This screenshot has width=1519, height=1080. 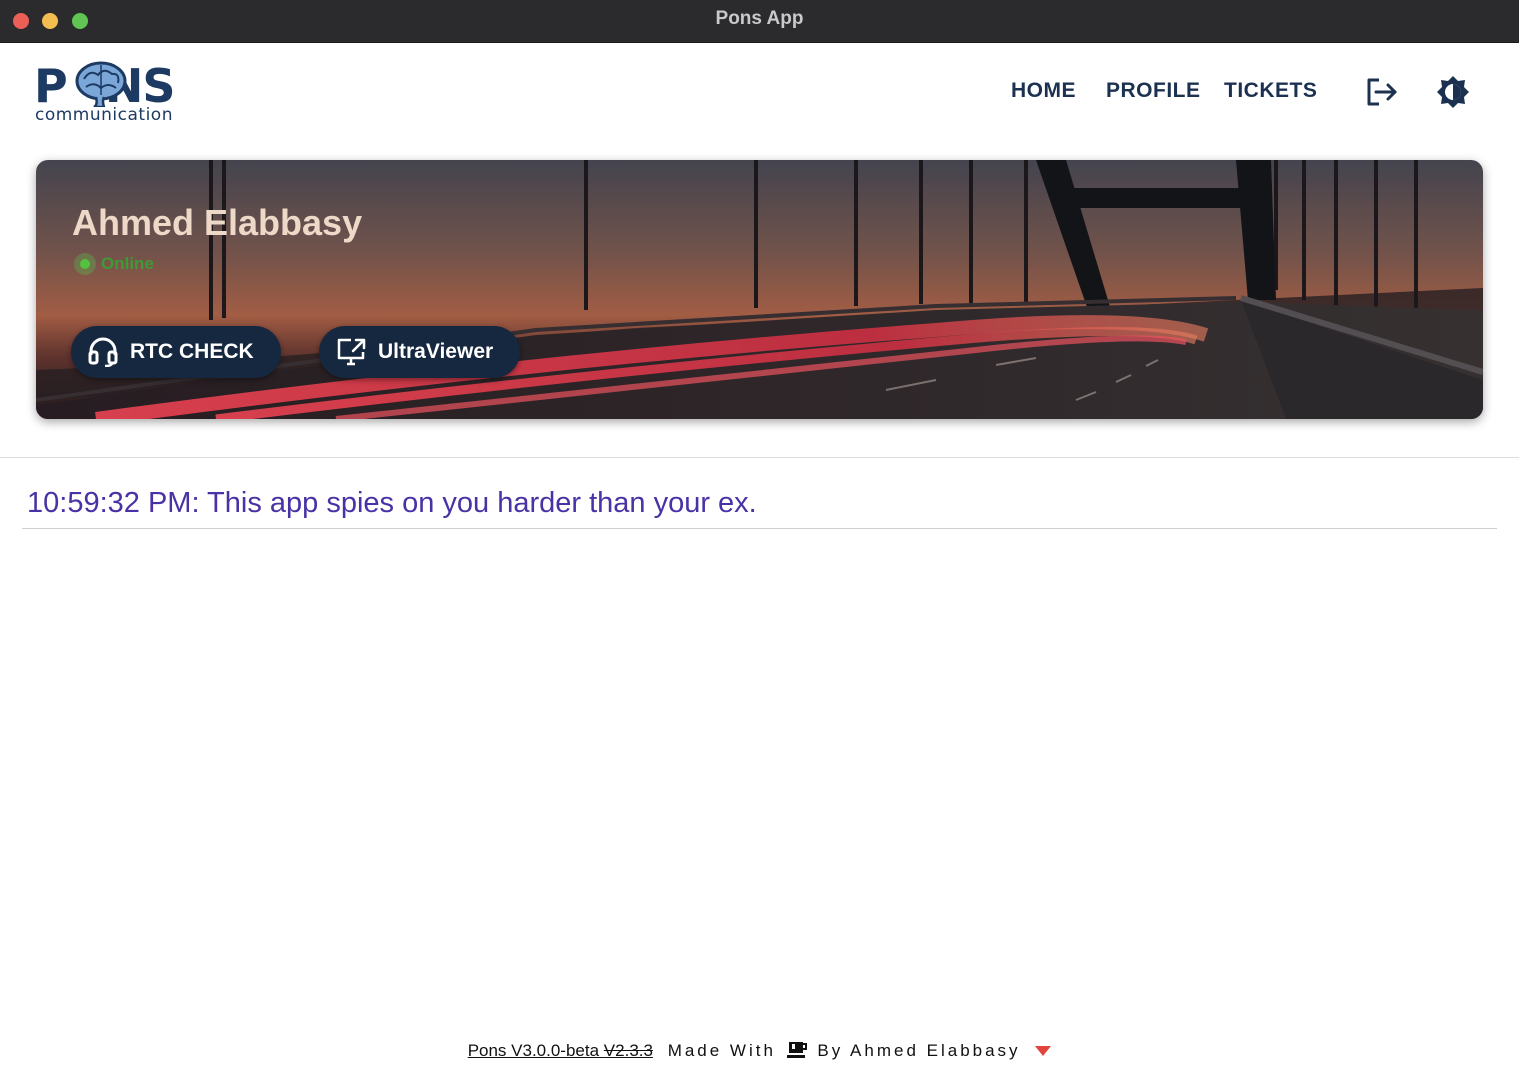 What do you see at coordinates (759, 93) in the screenshot?
I see `app-header: PONS communication HOME PROFILE TICKETS` at bounding box center [759, 93].